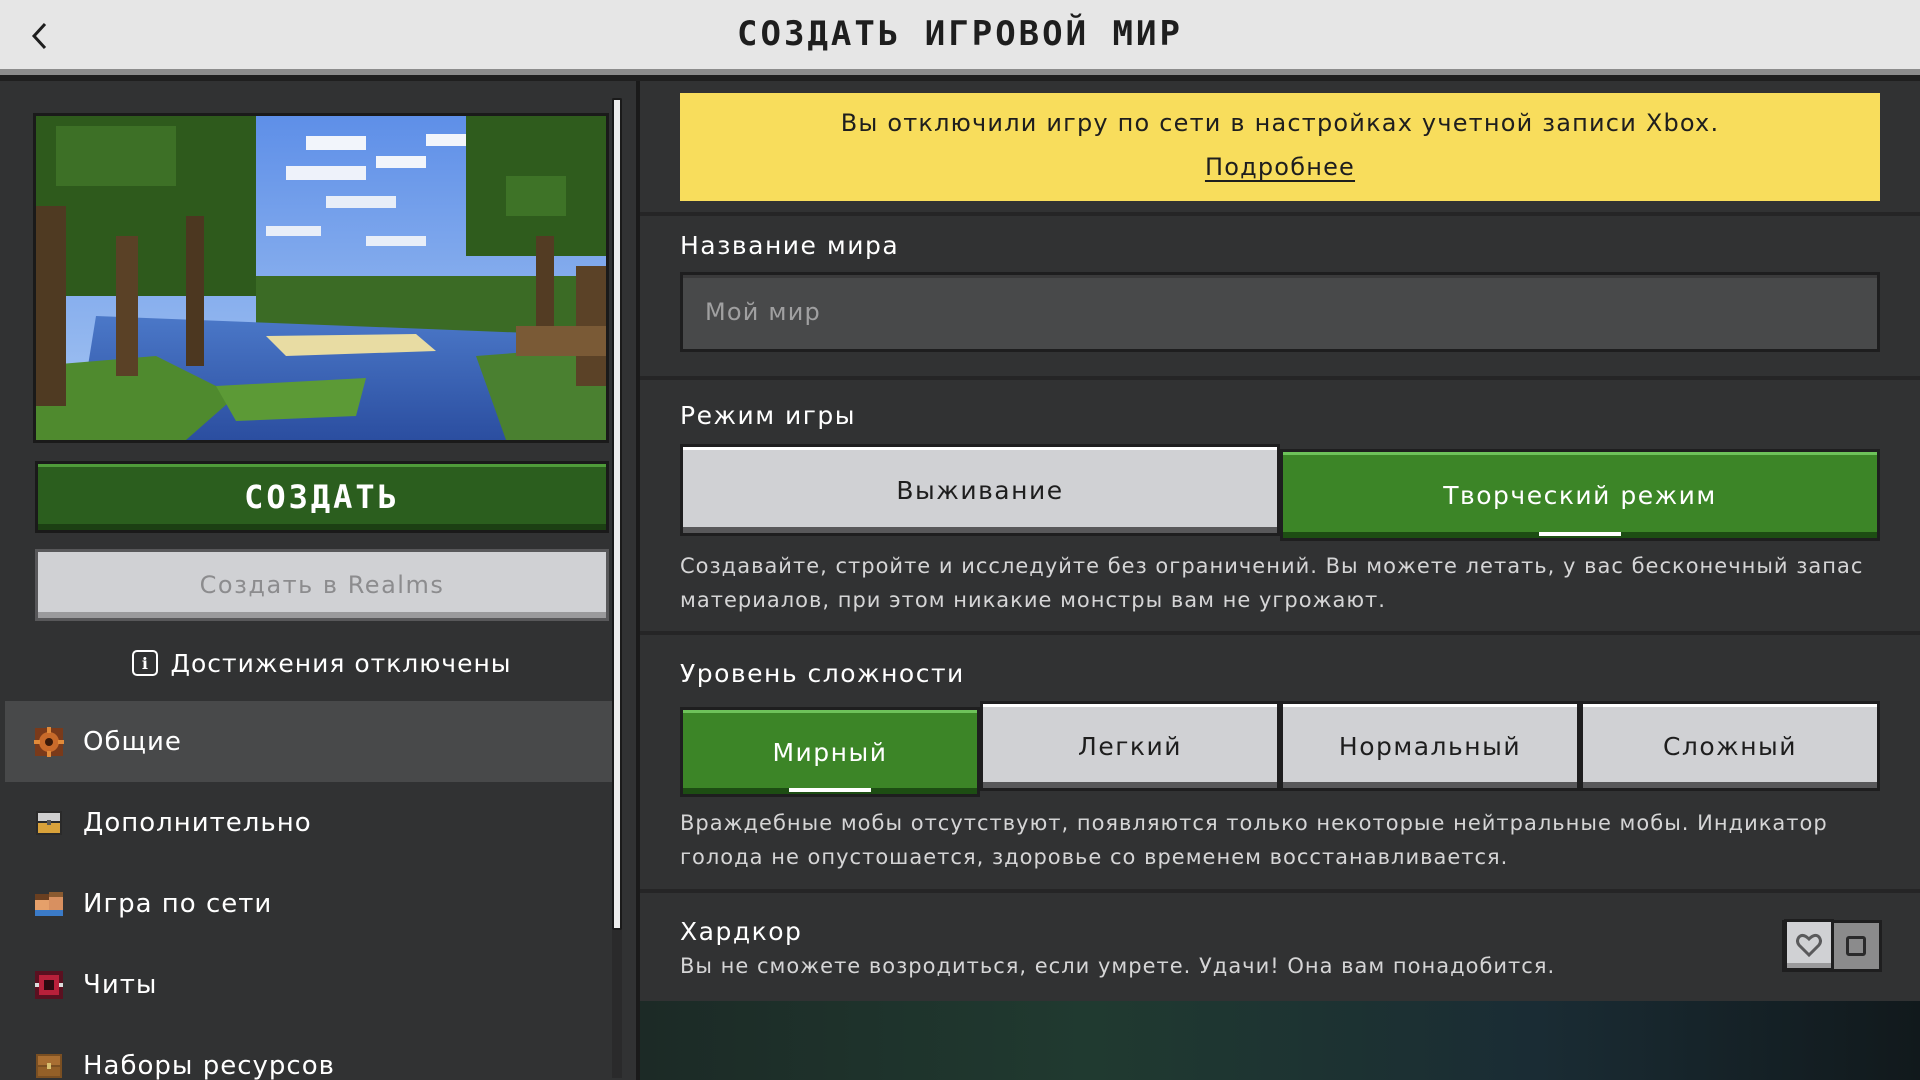 This screenshot has height=1080, width=1920. I want to click on hardcore-label: Хардкор, so click(741, 931).